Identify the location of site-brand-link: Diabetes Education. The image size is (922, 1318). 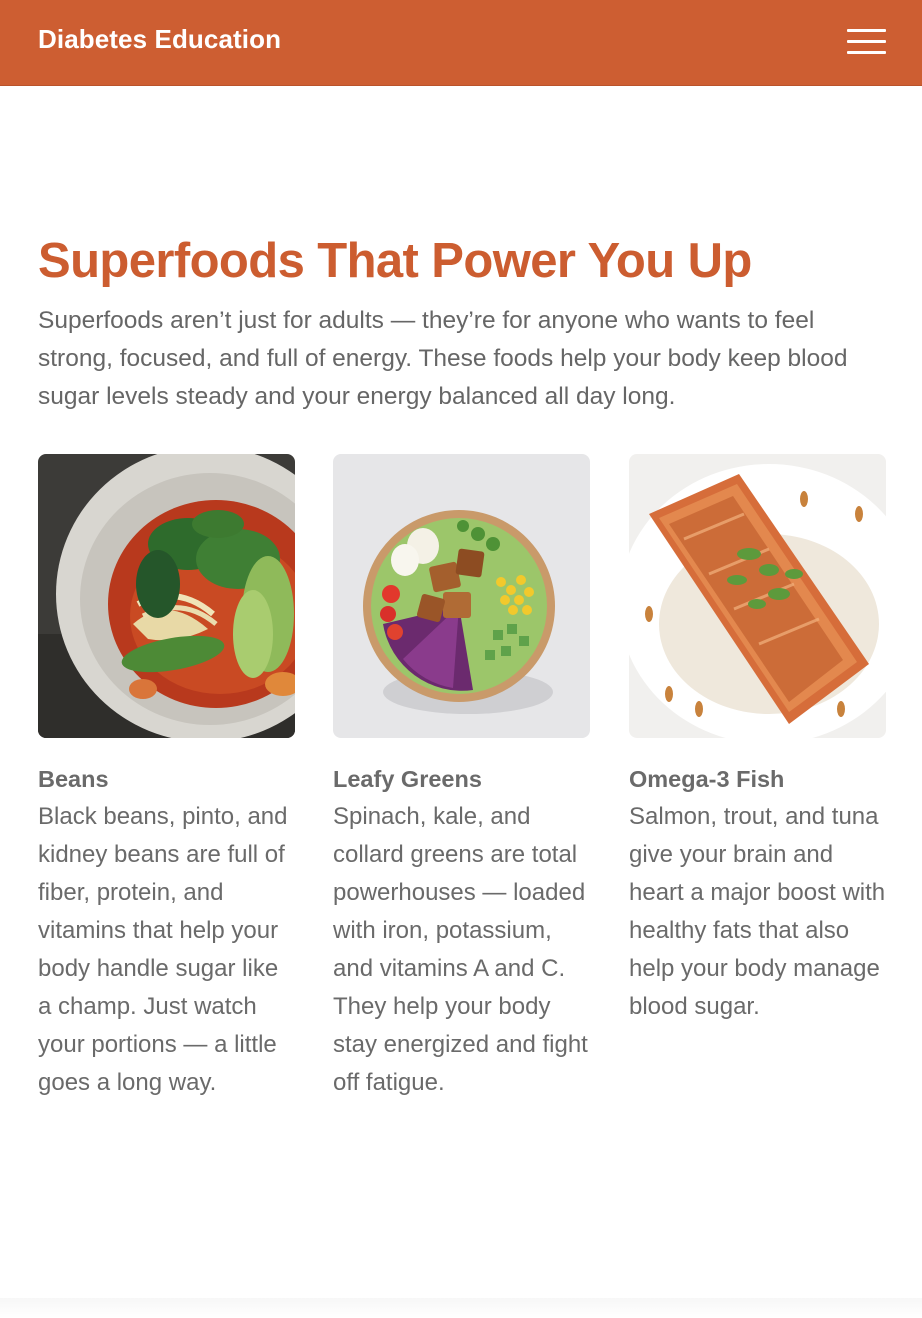
(159, 39).